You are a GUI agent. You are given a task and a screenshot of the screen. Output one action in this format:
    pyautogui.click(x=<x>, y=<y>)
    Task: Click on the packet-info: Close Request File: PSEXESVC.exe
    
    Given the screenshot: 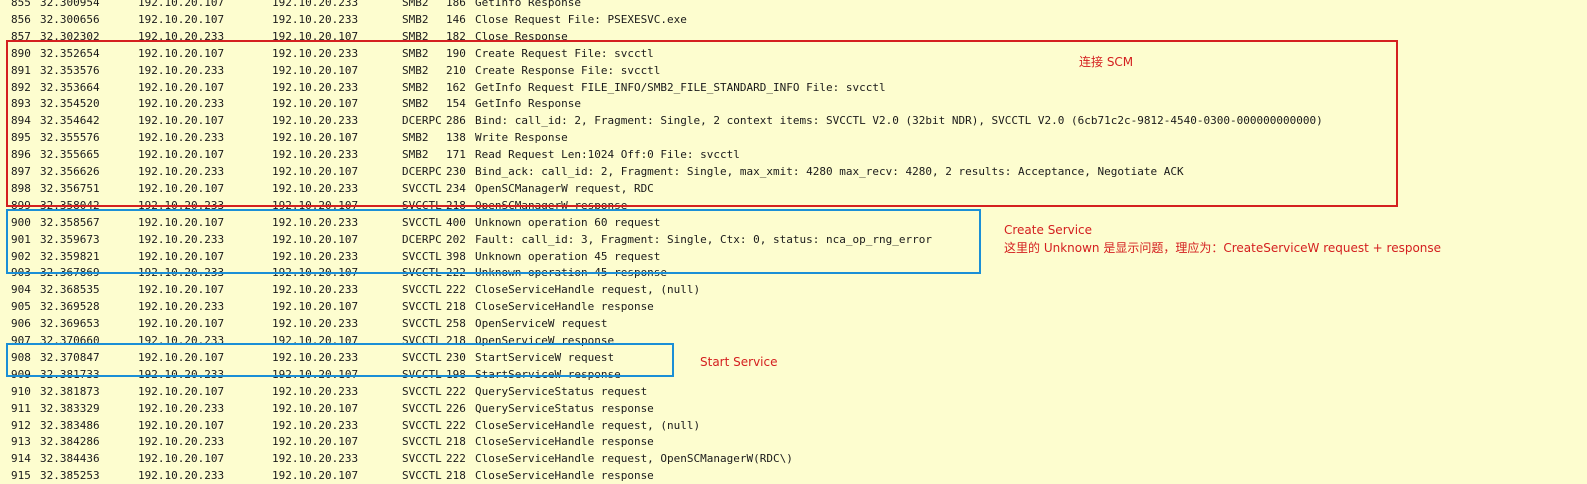 What is the action you would take?
    pyautogui.click(x=581, y=19)
    